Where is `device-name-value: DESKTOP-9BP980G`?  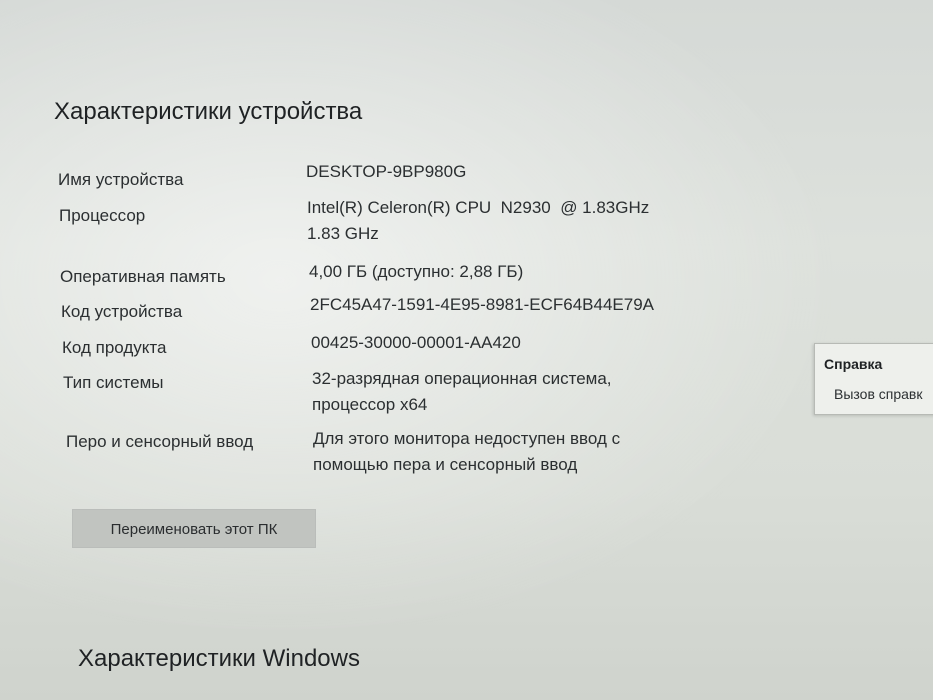
device-name-value: DESKTOP-9BP980G is located at coordinates (386, 172).